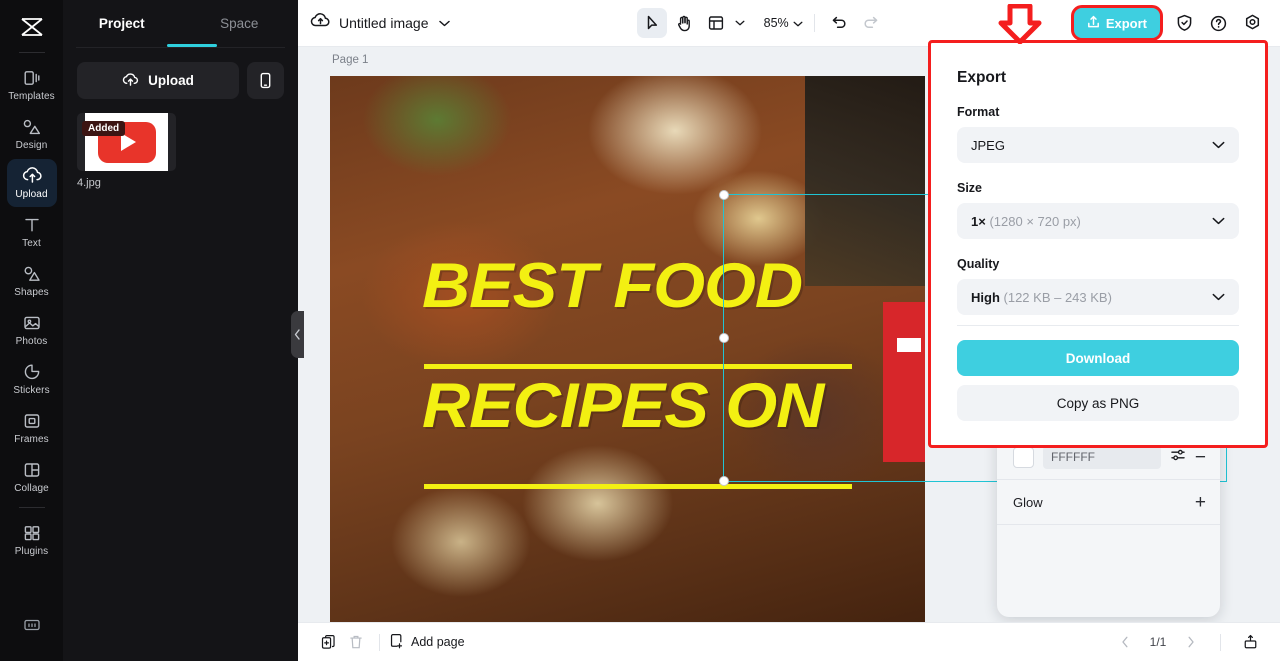  What do you see at coordinates (350, 60) in the screenshot?
I see `page-label: Page 1` at bounding box center [350, 60].